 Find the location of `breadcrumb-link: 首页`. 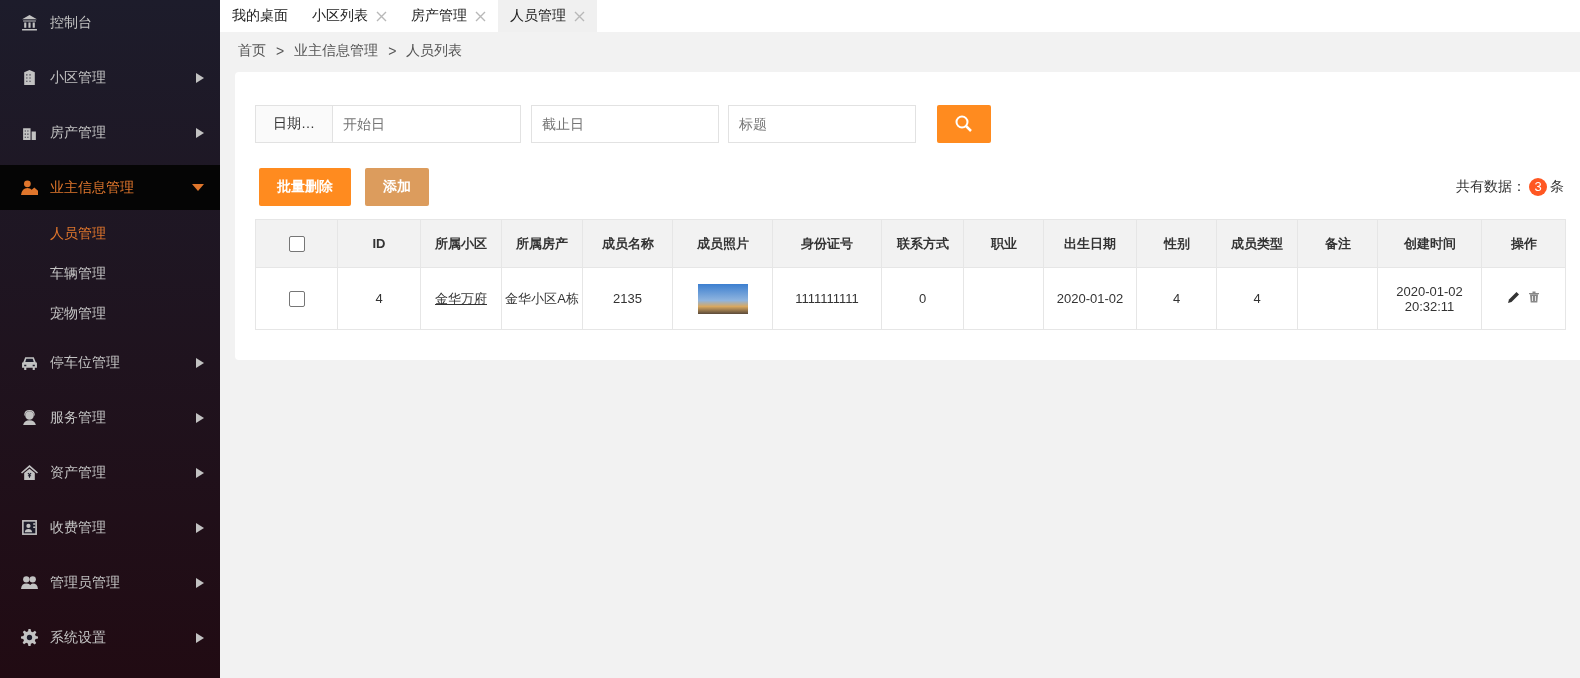

breadcrumb-link: 首页 is located at coordinates (252, 51).